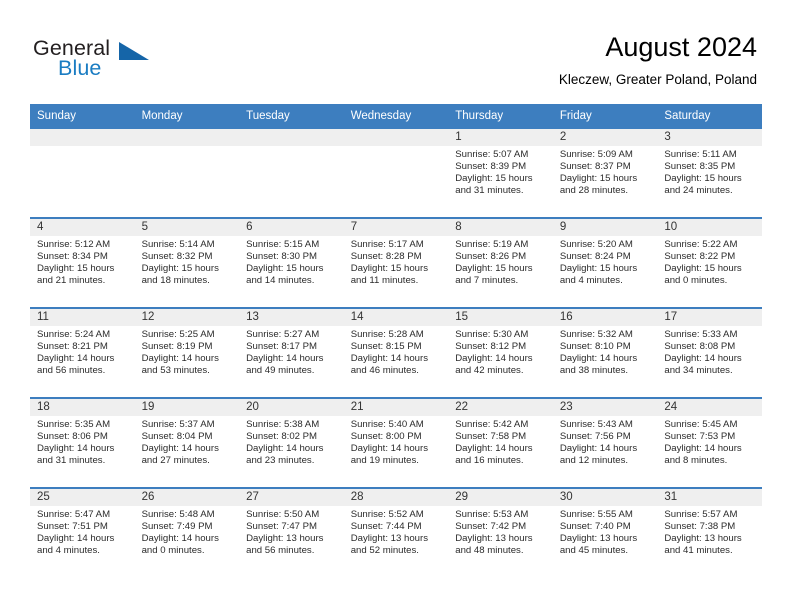 This screenshot has height=612, width=792. Describe the element at coordinates (703, 455) in the screenshot. I see `daylight-text: Daylight: 14 hours and 8 minutes.` at that location.